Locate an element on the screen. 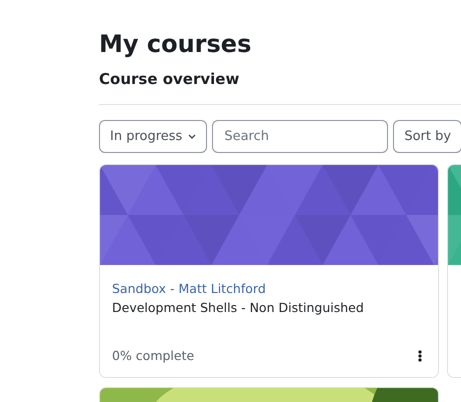 This screenshot has width=461, height=402. course-category-link: Sandbox - Matt Litchford is located at coordinates (189, 288).